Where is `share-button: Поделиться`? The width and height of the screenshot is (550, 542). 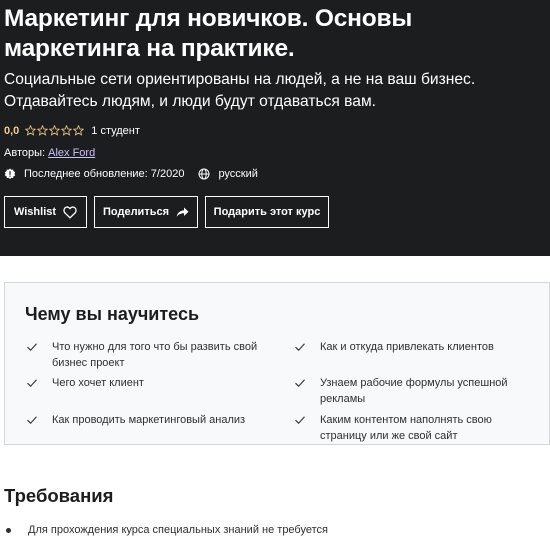 share-button: Поделиться is located at coordinates (146, 212).